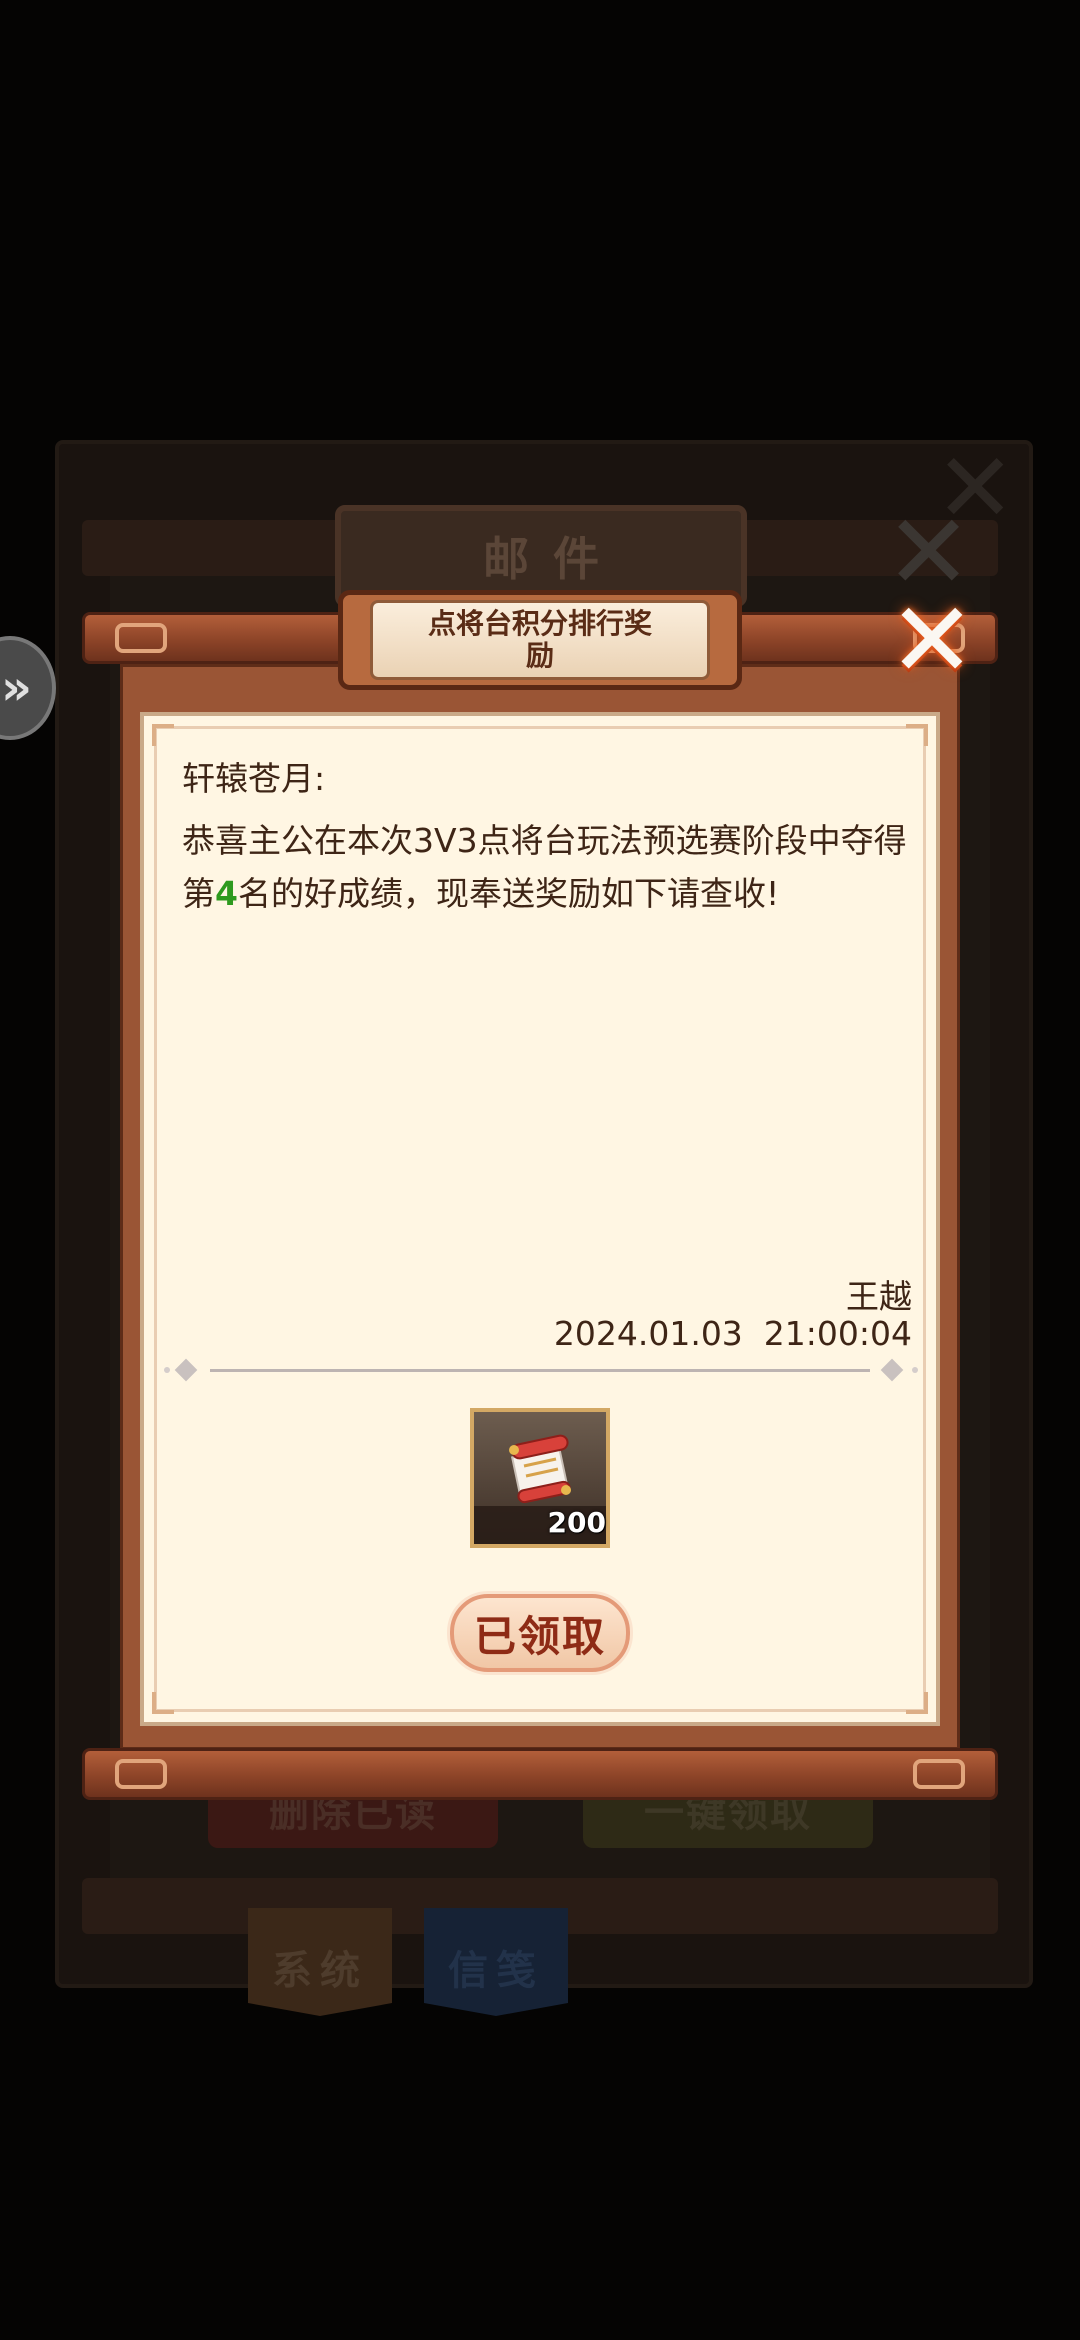 The image size is (1080, 2340). Describe the element at coordinates (540, 1469) in the screenshot. I see `scroll-icon` at that location.